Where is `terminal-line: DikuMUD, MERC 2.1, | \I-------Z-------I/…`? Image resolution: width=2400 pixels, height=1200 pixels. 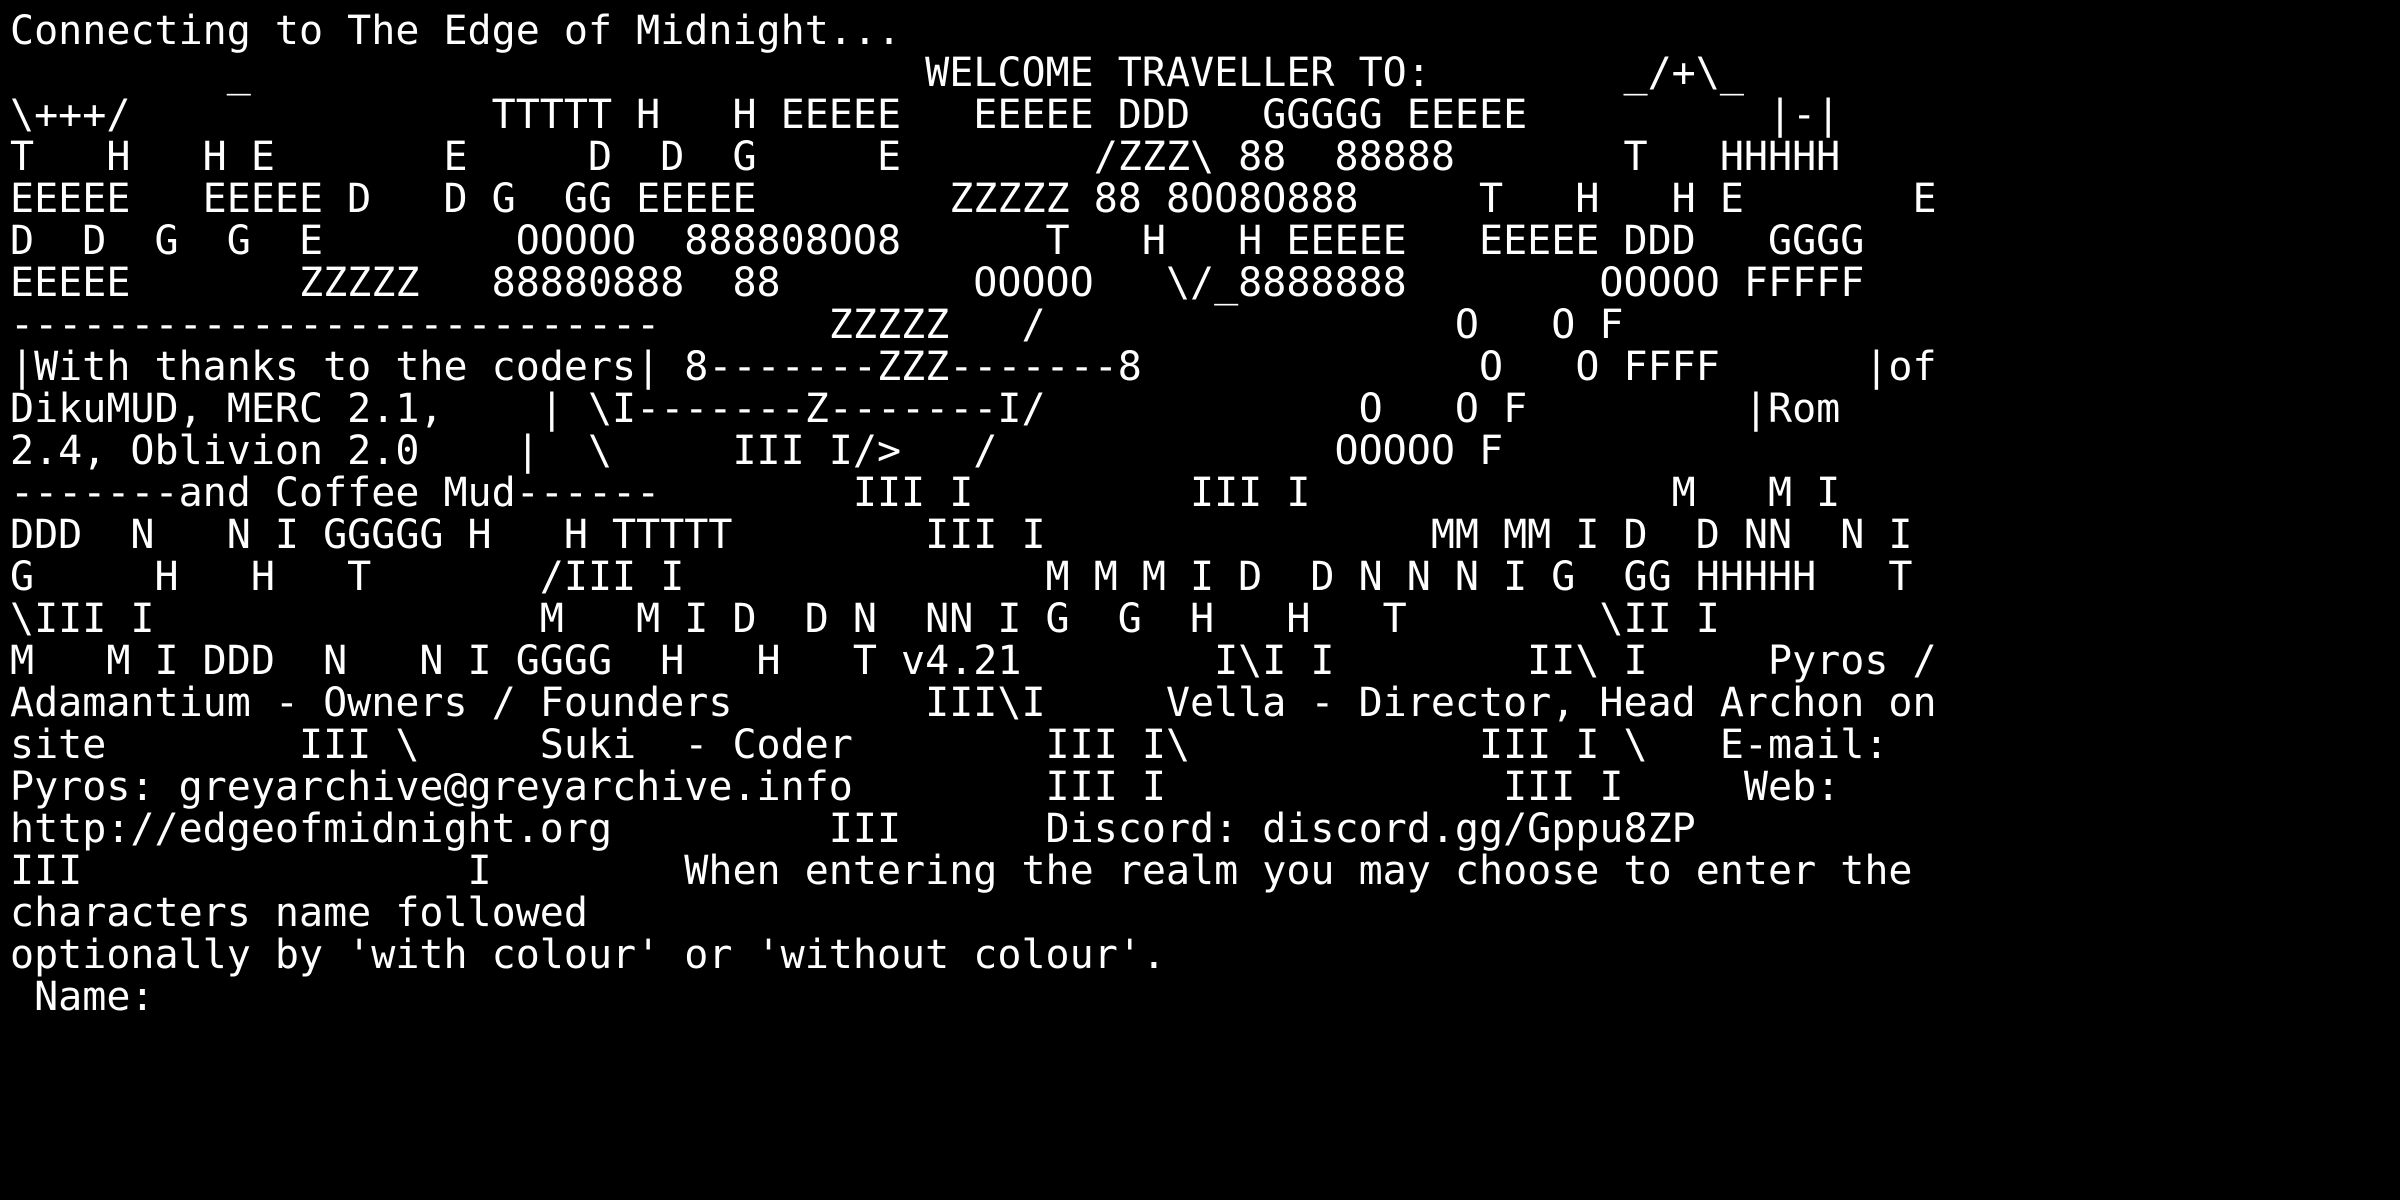
terminal-line: DikuMUD, MERC 2.1, | \I-------Z-------I/… is located at coordinates (925, 409).